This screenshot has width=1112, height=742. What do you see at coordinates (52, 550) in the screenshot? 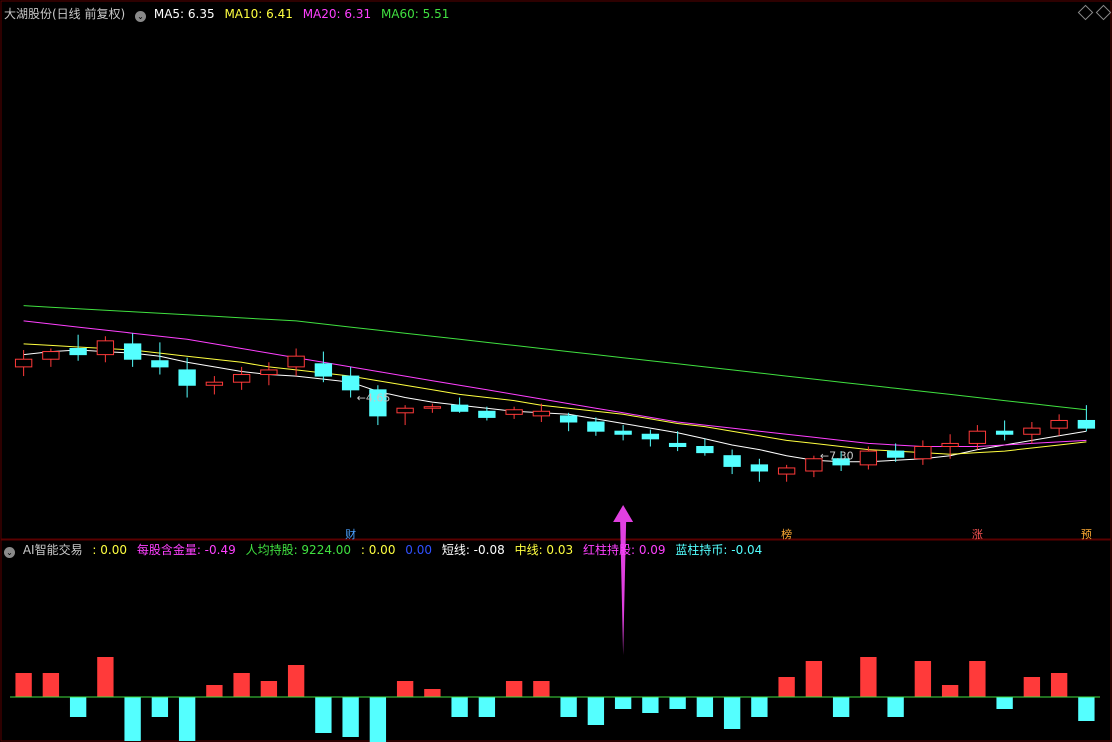
I see `indicator-name: AI智能交易` at bounding box center [52, 550].